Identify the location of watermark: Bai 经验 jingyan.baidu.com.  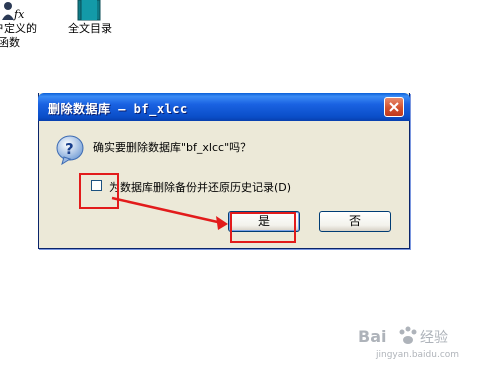
(418, 342).